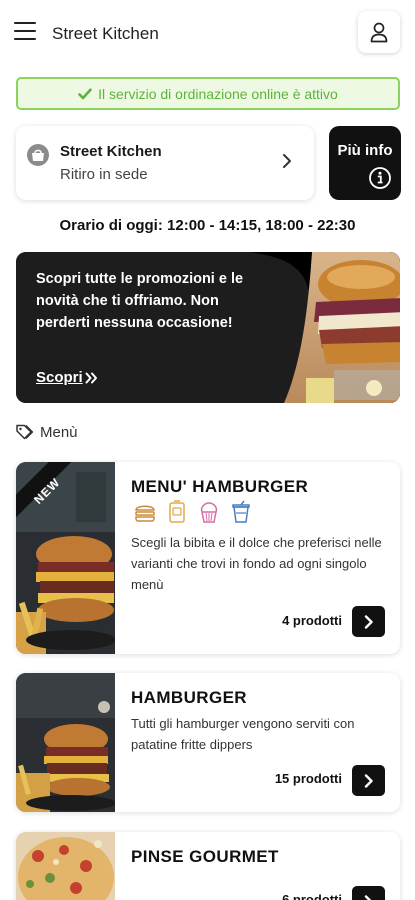  I want to click on product-count: 4 prodotti, so click(312, 620).